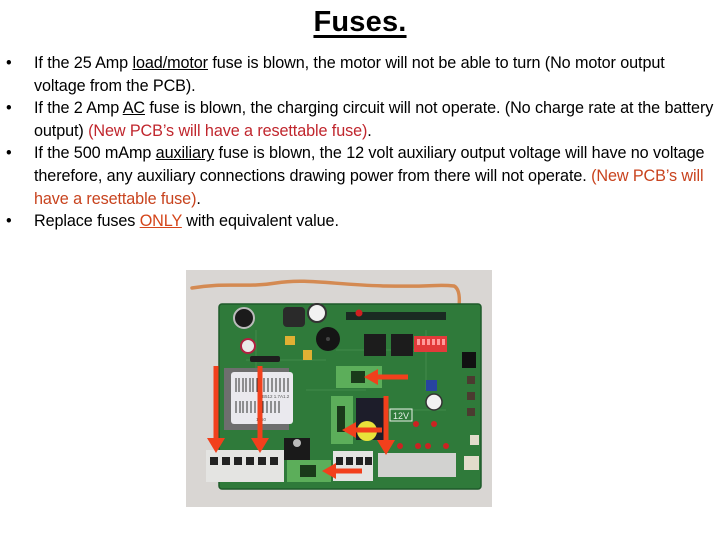 The image size is (720, 540). What do you see at coordinates (360, 22) in the screenshot?
I see `slide-title: Fuses.` at bounding box center [360, 22].